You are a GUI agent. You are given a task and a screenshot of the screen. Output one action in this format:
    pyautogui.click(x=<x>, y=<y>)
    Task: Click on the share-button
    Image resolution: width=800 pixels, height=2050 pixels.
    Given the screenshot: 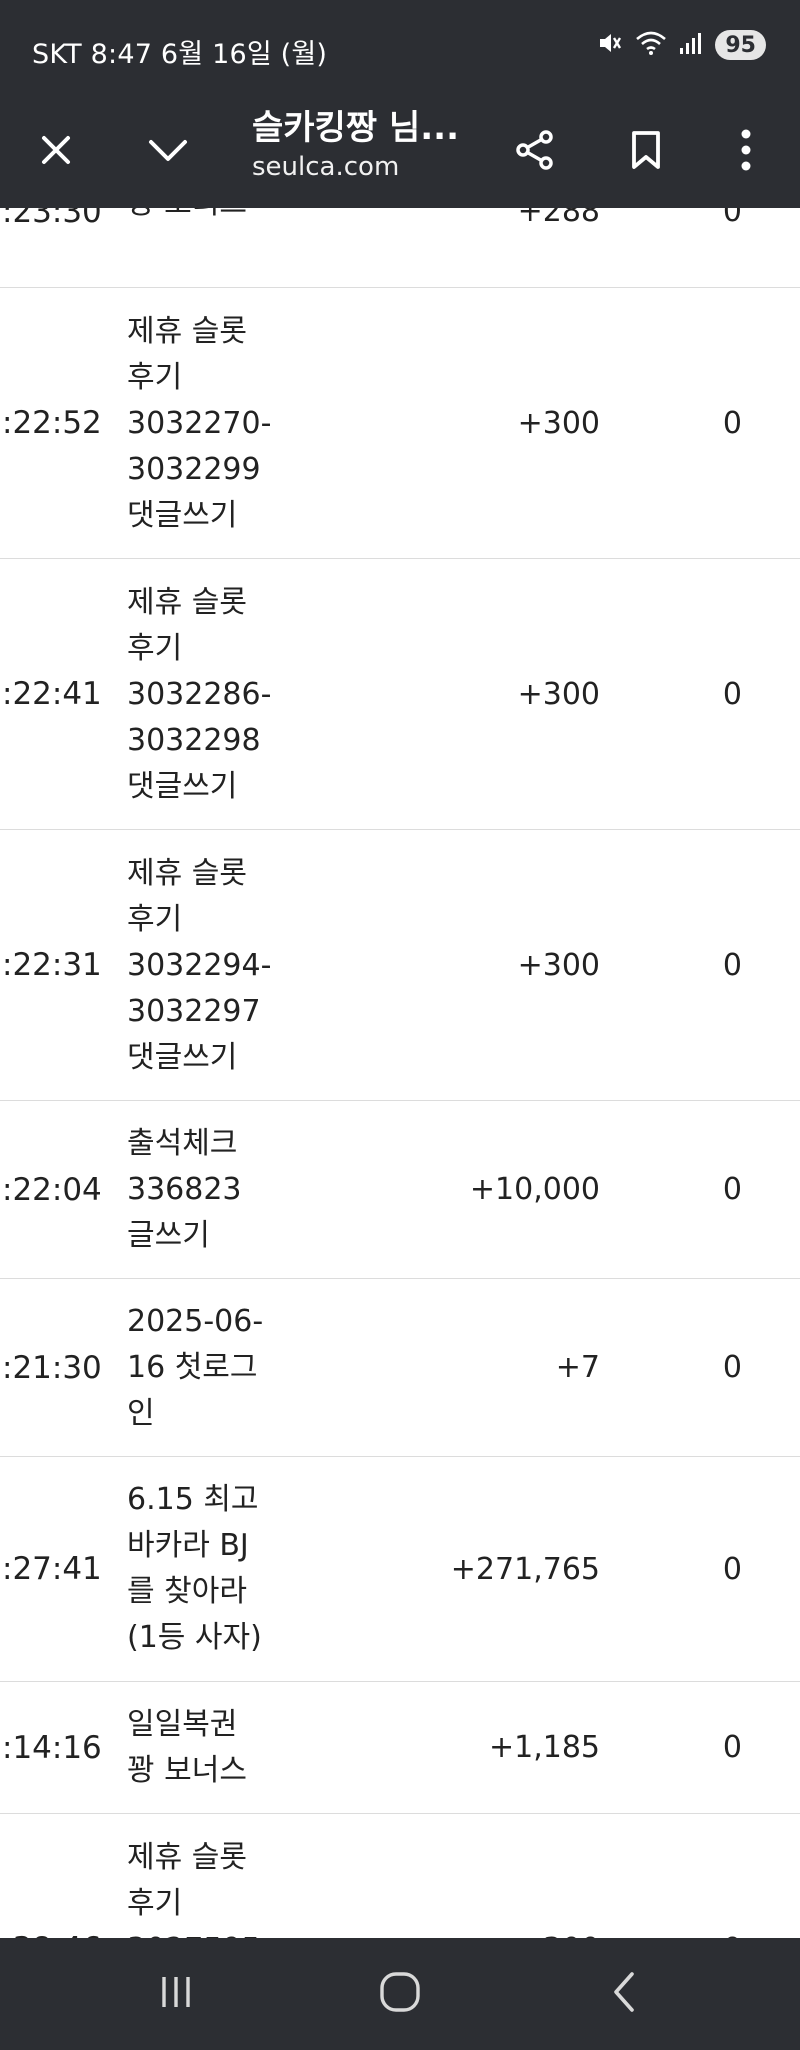 What is the action you would take?
    pyautogui.click(x=535, y=152)
    